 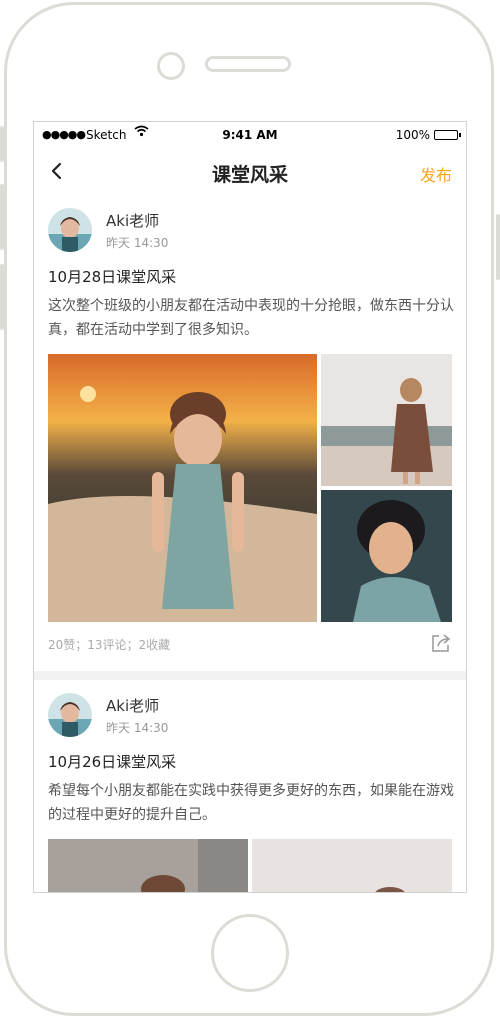 I want to click on photo-girl-beach, so click(x=386, y=420).